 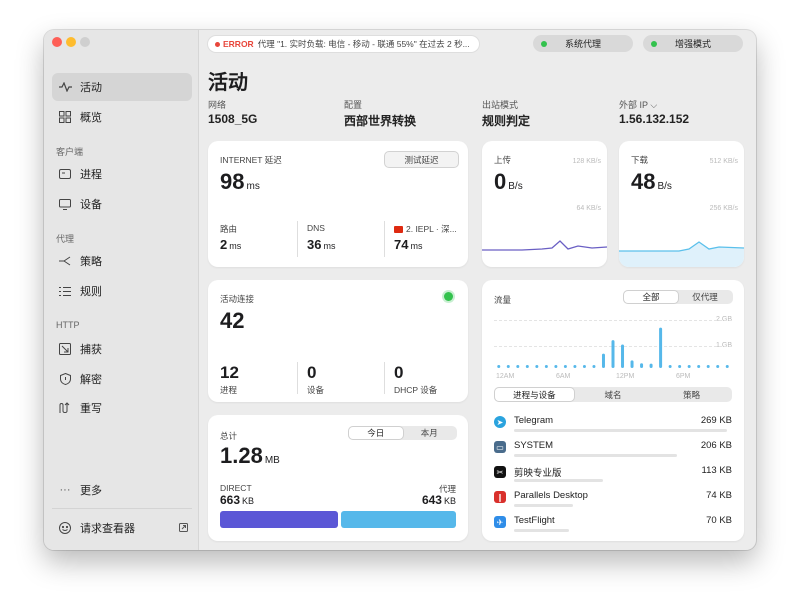 What do you see at coordinates (107, 529) in the screenshot?
I see `sidebar-item-label: 请求查看器` at bounding box center [107, 529].